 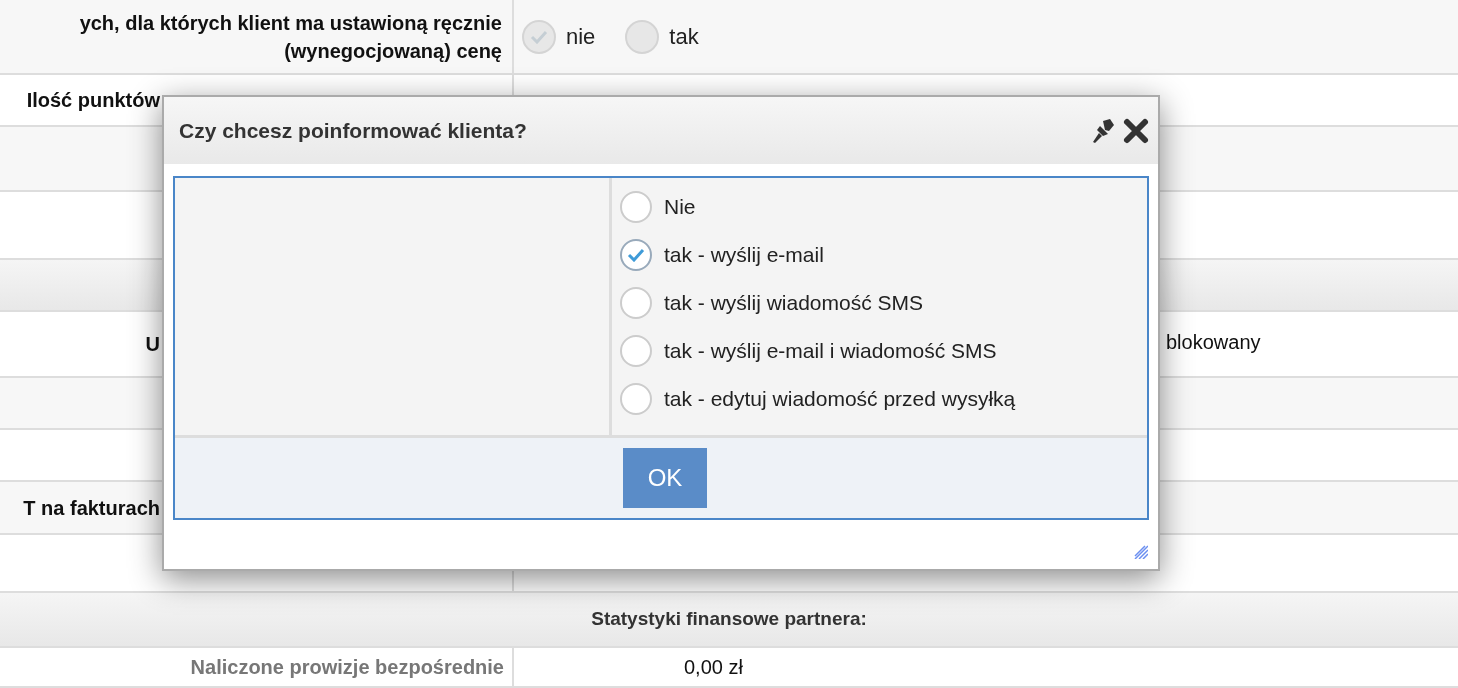 What do you see at coordinates (347, 667) in the screenshot?
I see `field-label: Naliczone prowizje bezpośrednie` at bounding box center [347, 667].